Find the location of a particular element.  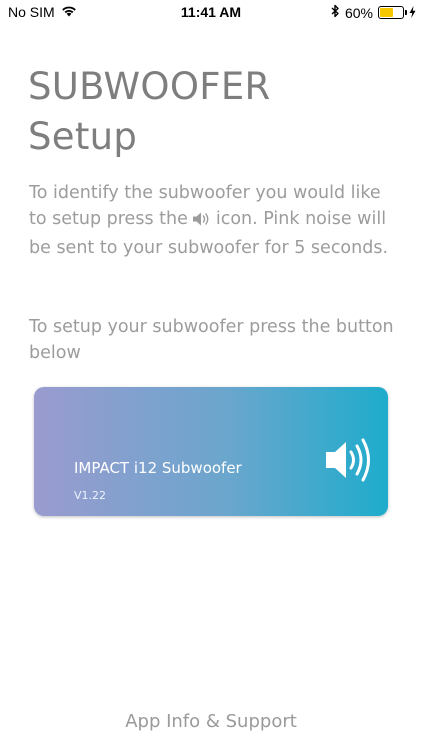

battery-nub is located at coordinates (406, 12).